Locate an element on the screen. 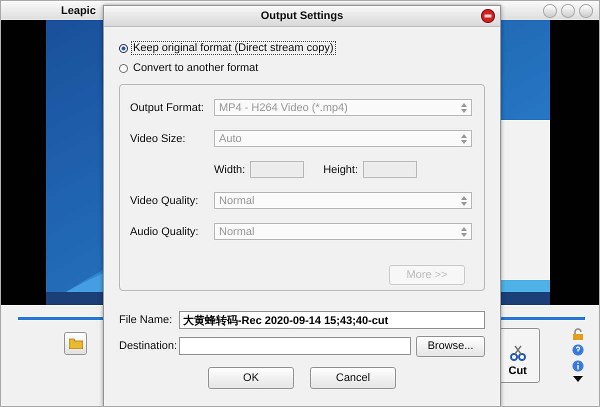 The width and height of the screenshot is (600, 407). close-button is located at coordinates (488, 16).